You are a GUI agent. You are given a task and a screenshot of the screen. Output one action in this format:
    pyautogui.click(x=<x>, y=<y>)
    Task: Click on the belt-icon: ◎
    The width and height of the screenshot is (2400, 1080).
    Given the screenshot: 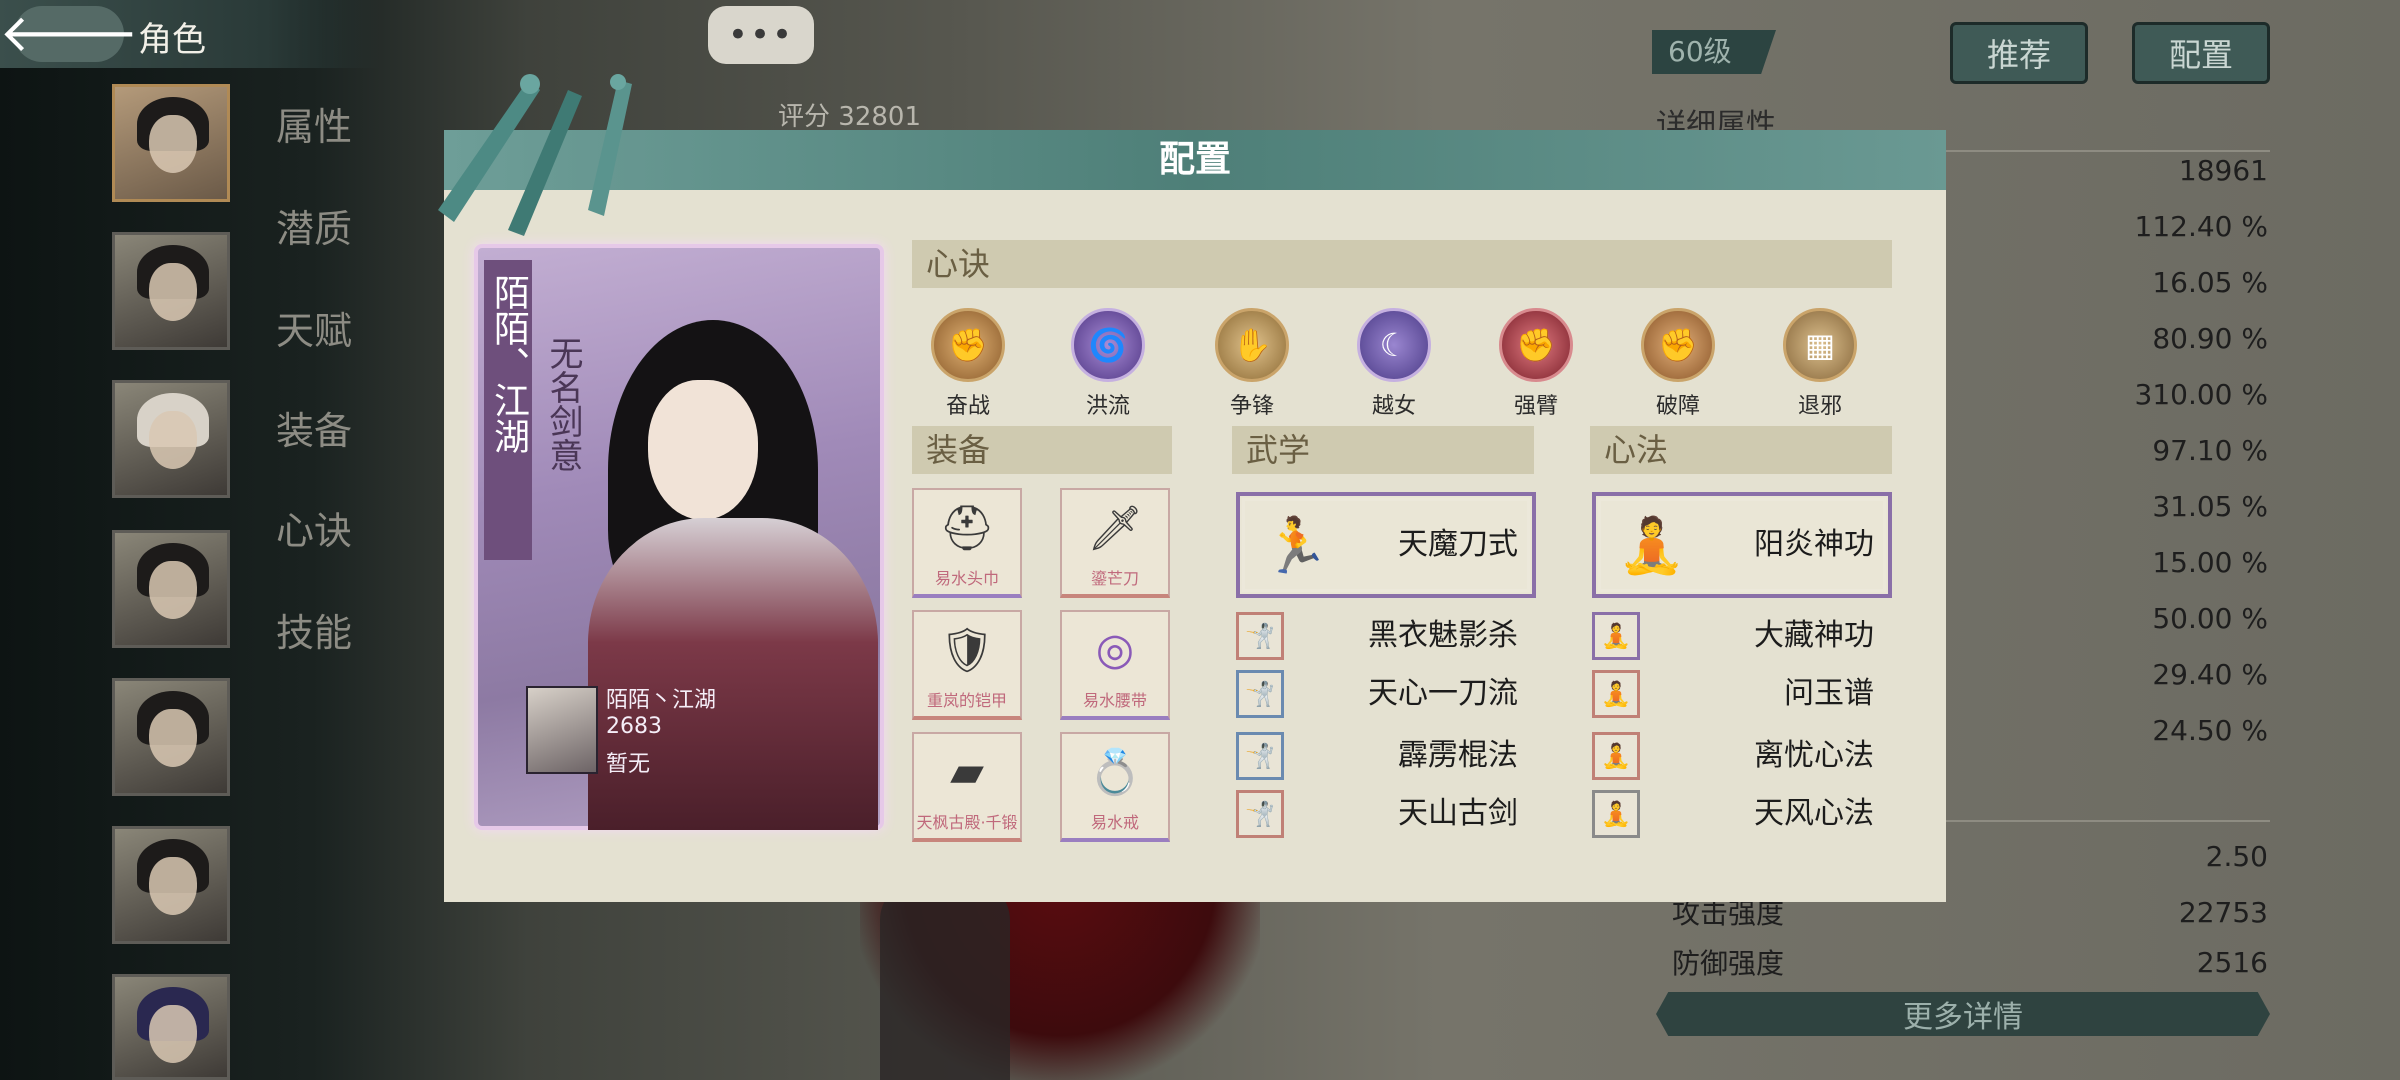 What is the action you would take?
    pyautogui.click(x=1115, y=649)
    